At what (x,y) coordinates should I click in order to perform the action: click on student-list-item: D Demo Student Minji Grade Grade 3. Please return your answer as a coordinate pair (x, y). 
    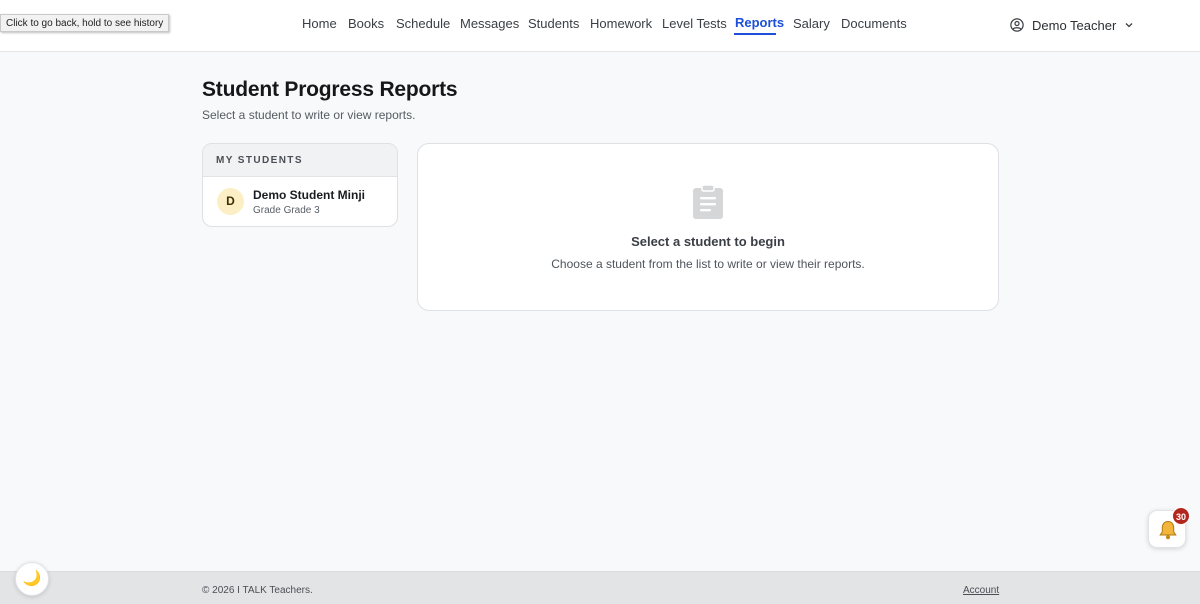
    Looking at the image, I should click on (300, 201).